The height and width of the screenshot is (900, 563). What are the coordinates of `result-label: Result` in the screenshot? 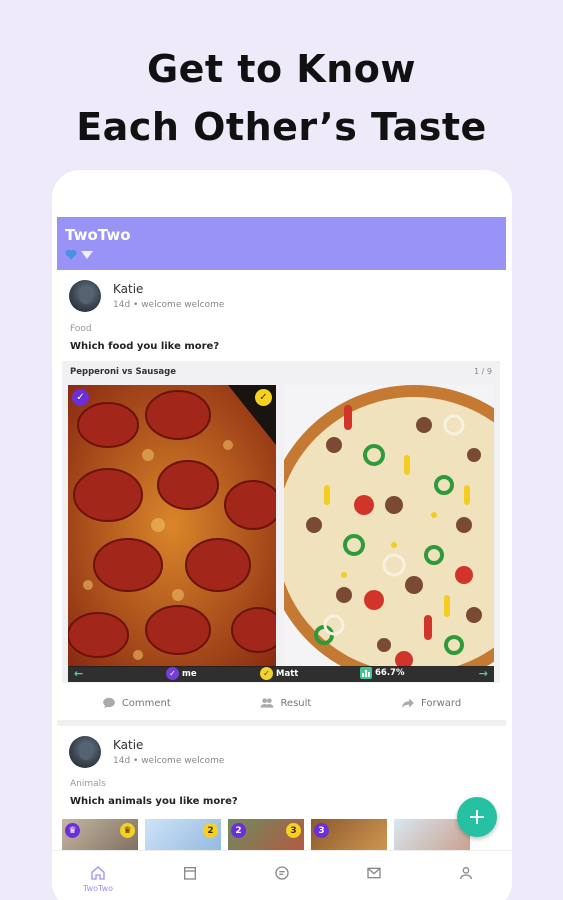 It's located at (296, 703).